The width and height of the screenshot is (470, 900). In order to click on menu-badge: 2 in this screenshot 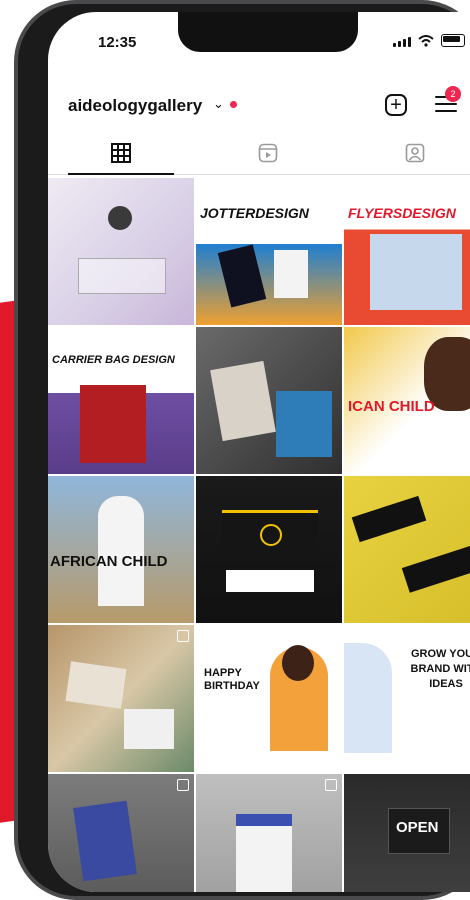, I will do `click(453, 94)`.